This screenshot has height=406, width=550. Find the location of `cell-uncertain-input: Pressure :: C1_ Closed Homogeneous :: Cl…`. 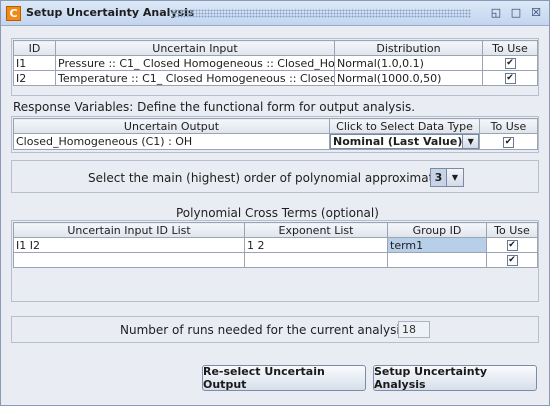

cell-uncertain-input: Pressure :: C1_ Closed Homogeneous :: Cl… is located at coordinates (195, 63).